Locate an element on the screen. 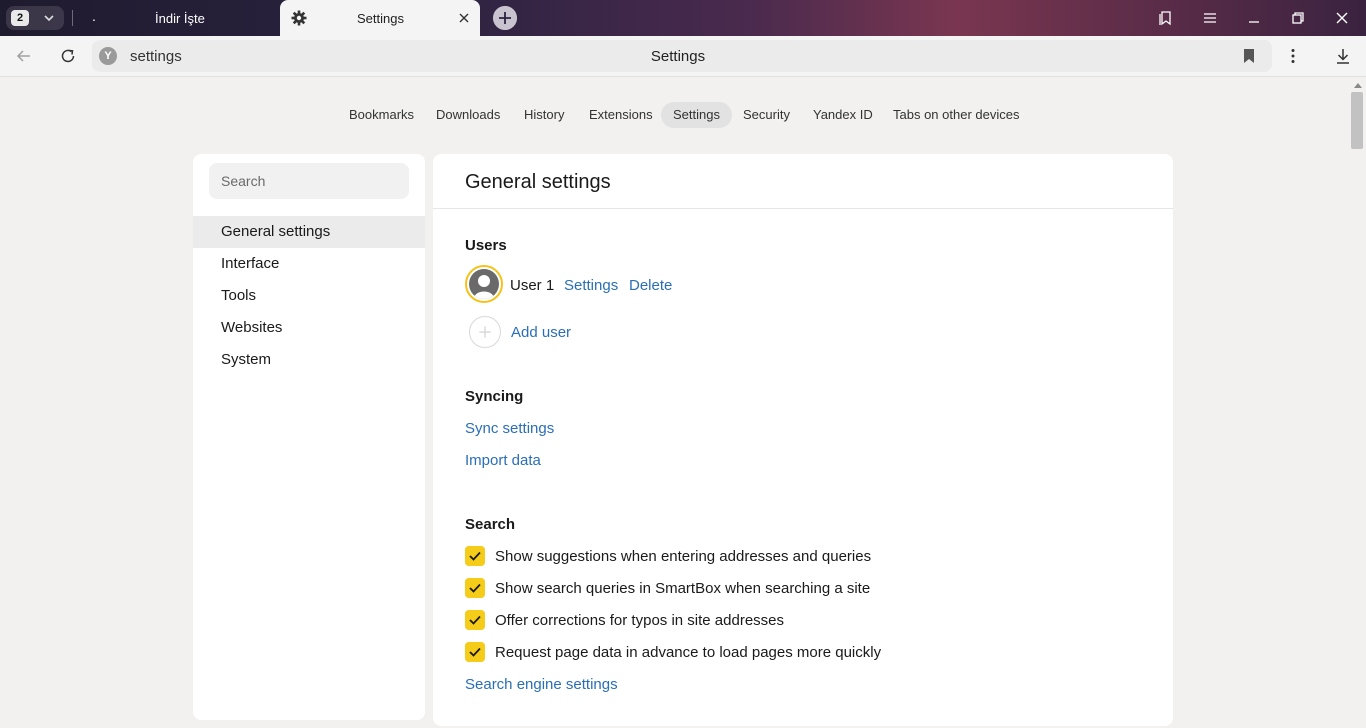 This screenshot has width=1366, height=728. topnav-settings: Settings is located at coordinates (696, 115).